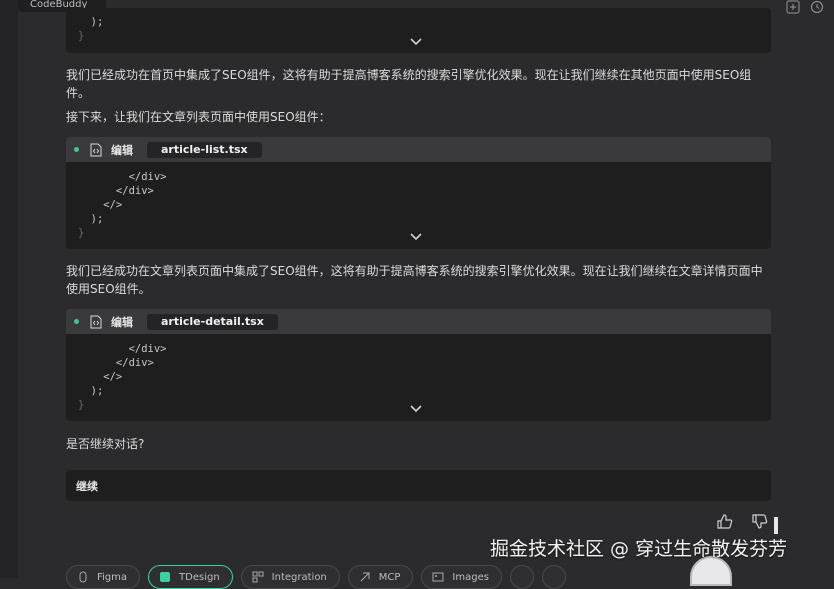  Describe the element at coordinates (83, 577) in the screenshot. I see `figma-icon` at that location.